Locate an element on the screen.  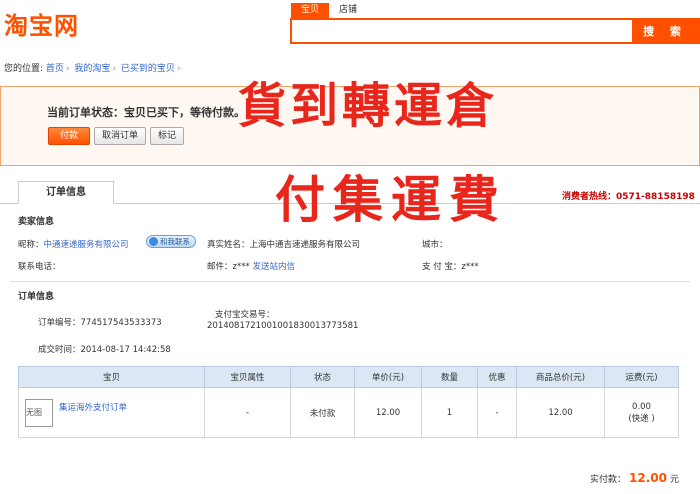
search-tab-shops: 店铺 is located at coordinates (348, 10).